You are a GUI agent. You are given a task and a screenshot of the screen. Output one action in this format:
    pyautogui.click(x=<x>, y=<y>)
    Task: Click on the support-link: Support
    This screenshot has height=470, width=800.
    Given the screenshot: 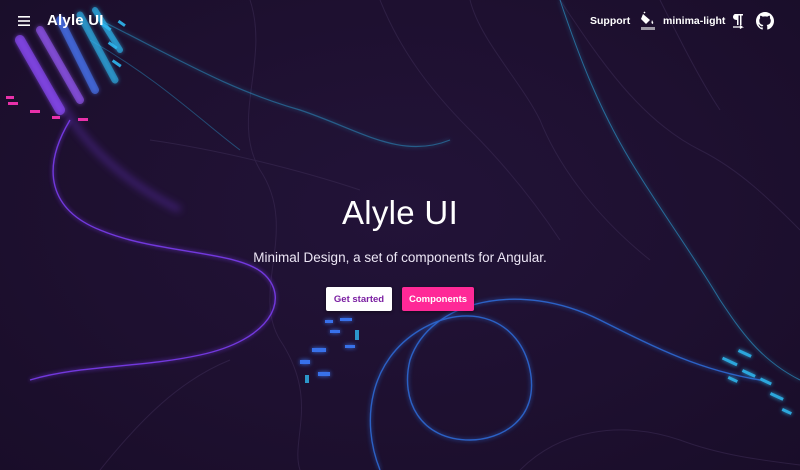 What is the action you would take?
    pyautogui.click(x=610, y=21)
    